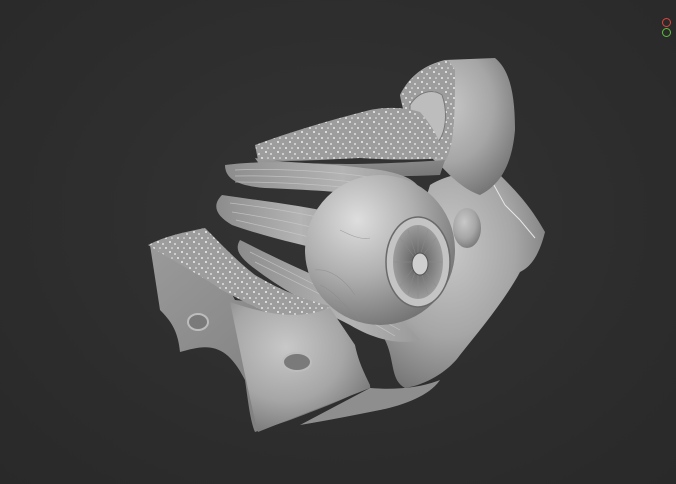 The image size is (676, 484). I want to click on viewport-gizmo, so click(667, 27).